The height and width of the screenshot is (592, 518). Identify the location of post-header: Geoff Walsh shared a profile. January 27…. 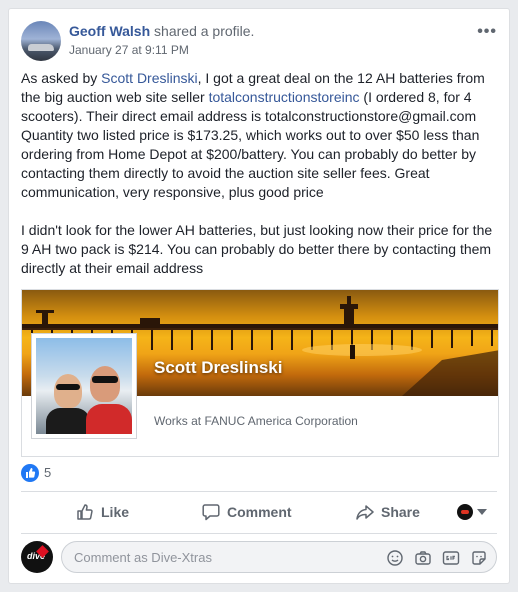
(259, 41).